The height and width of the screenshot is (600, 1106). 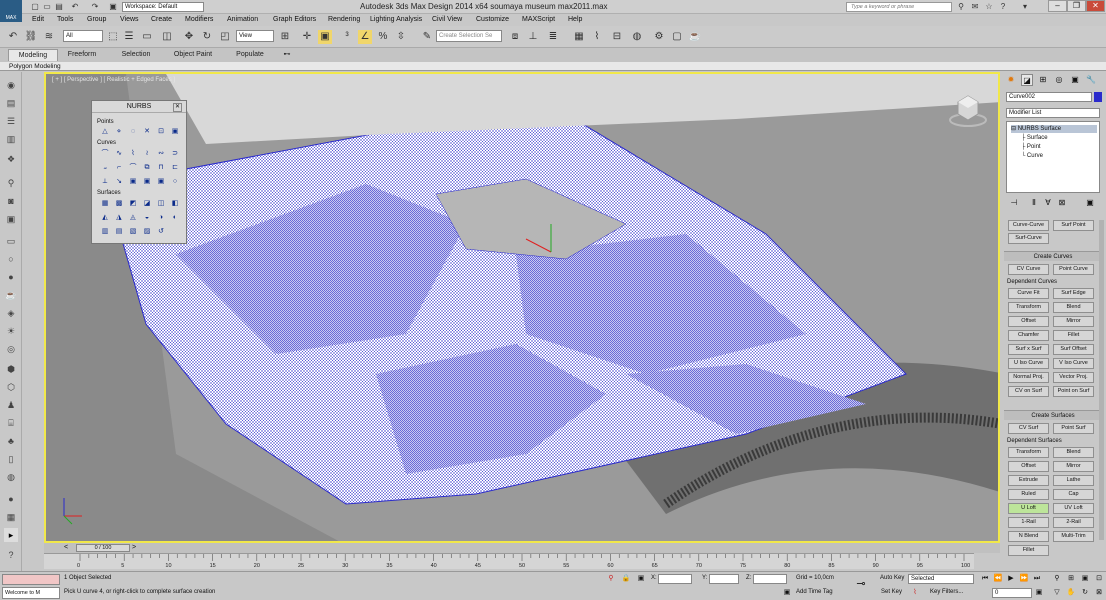 I want to click on fit-curve-icon: ⌇, so click(x=133, y=154).